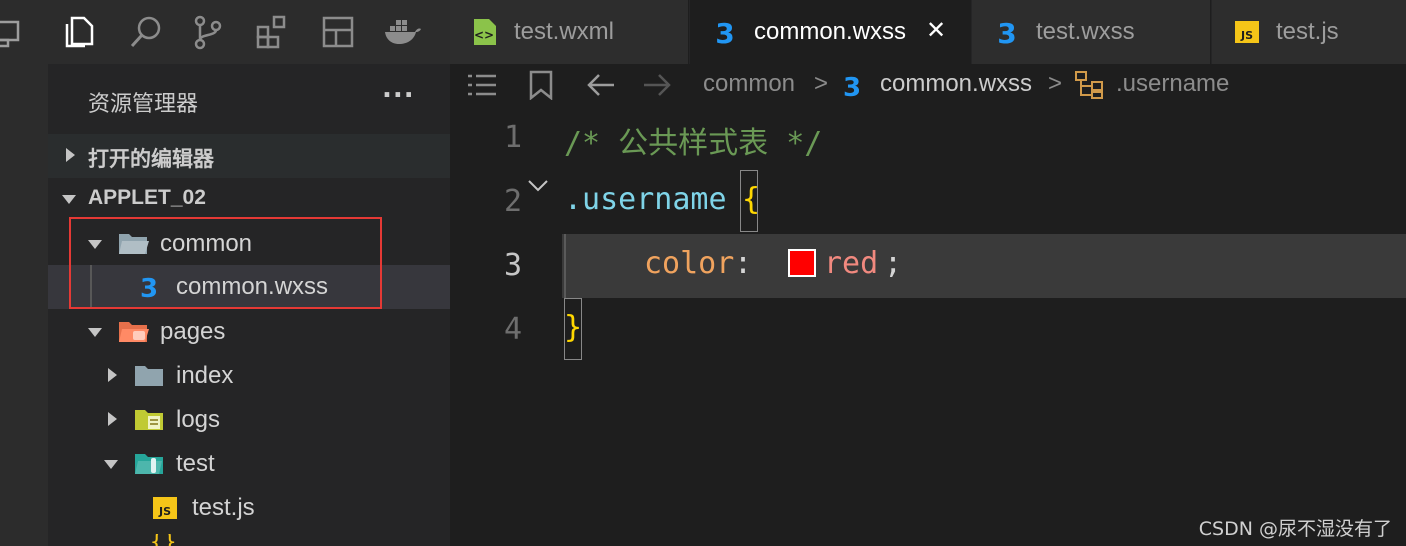 The width and height of the screenshot is (1406, 546). I want to click on code-brace-close: }, so click(573, 327).